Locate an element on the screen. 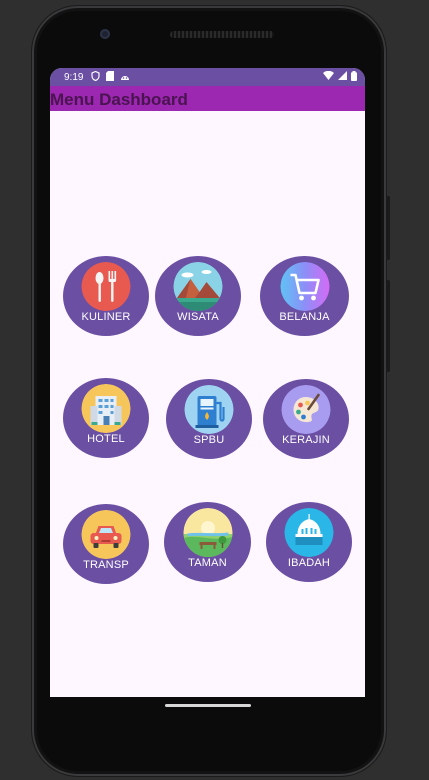  park-icon is located at coordinates (207, 532).